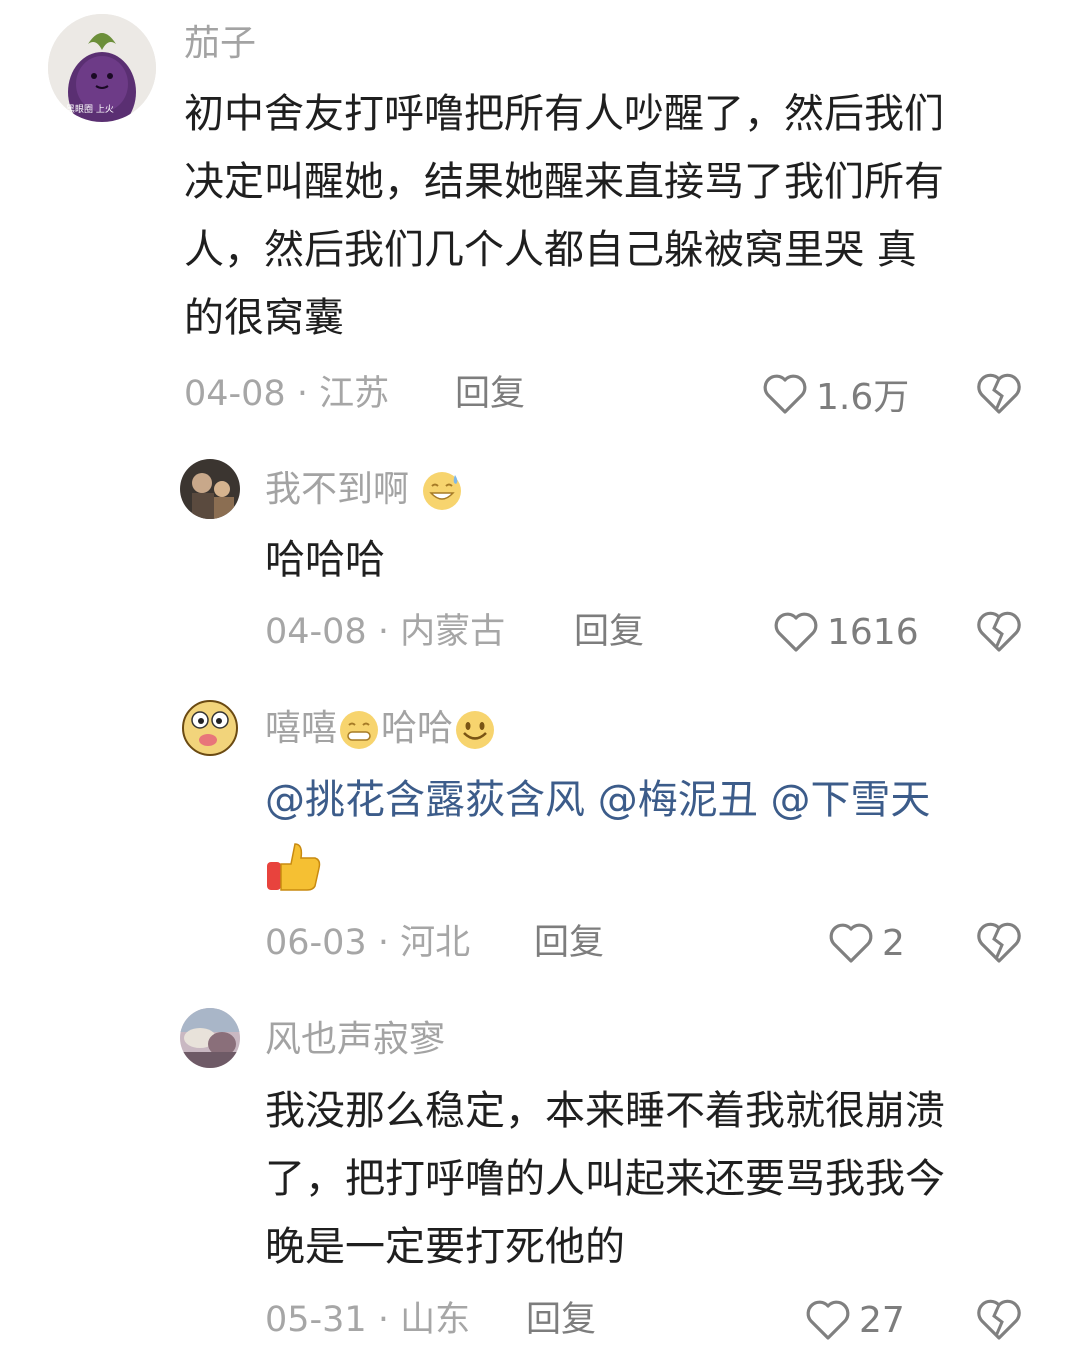  I want to click on like-count: 1616, so click(873, 632).